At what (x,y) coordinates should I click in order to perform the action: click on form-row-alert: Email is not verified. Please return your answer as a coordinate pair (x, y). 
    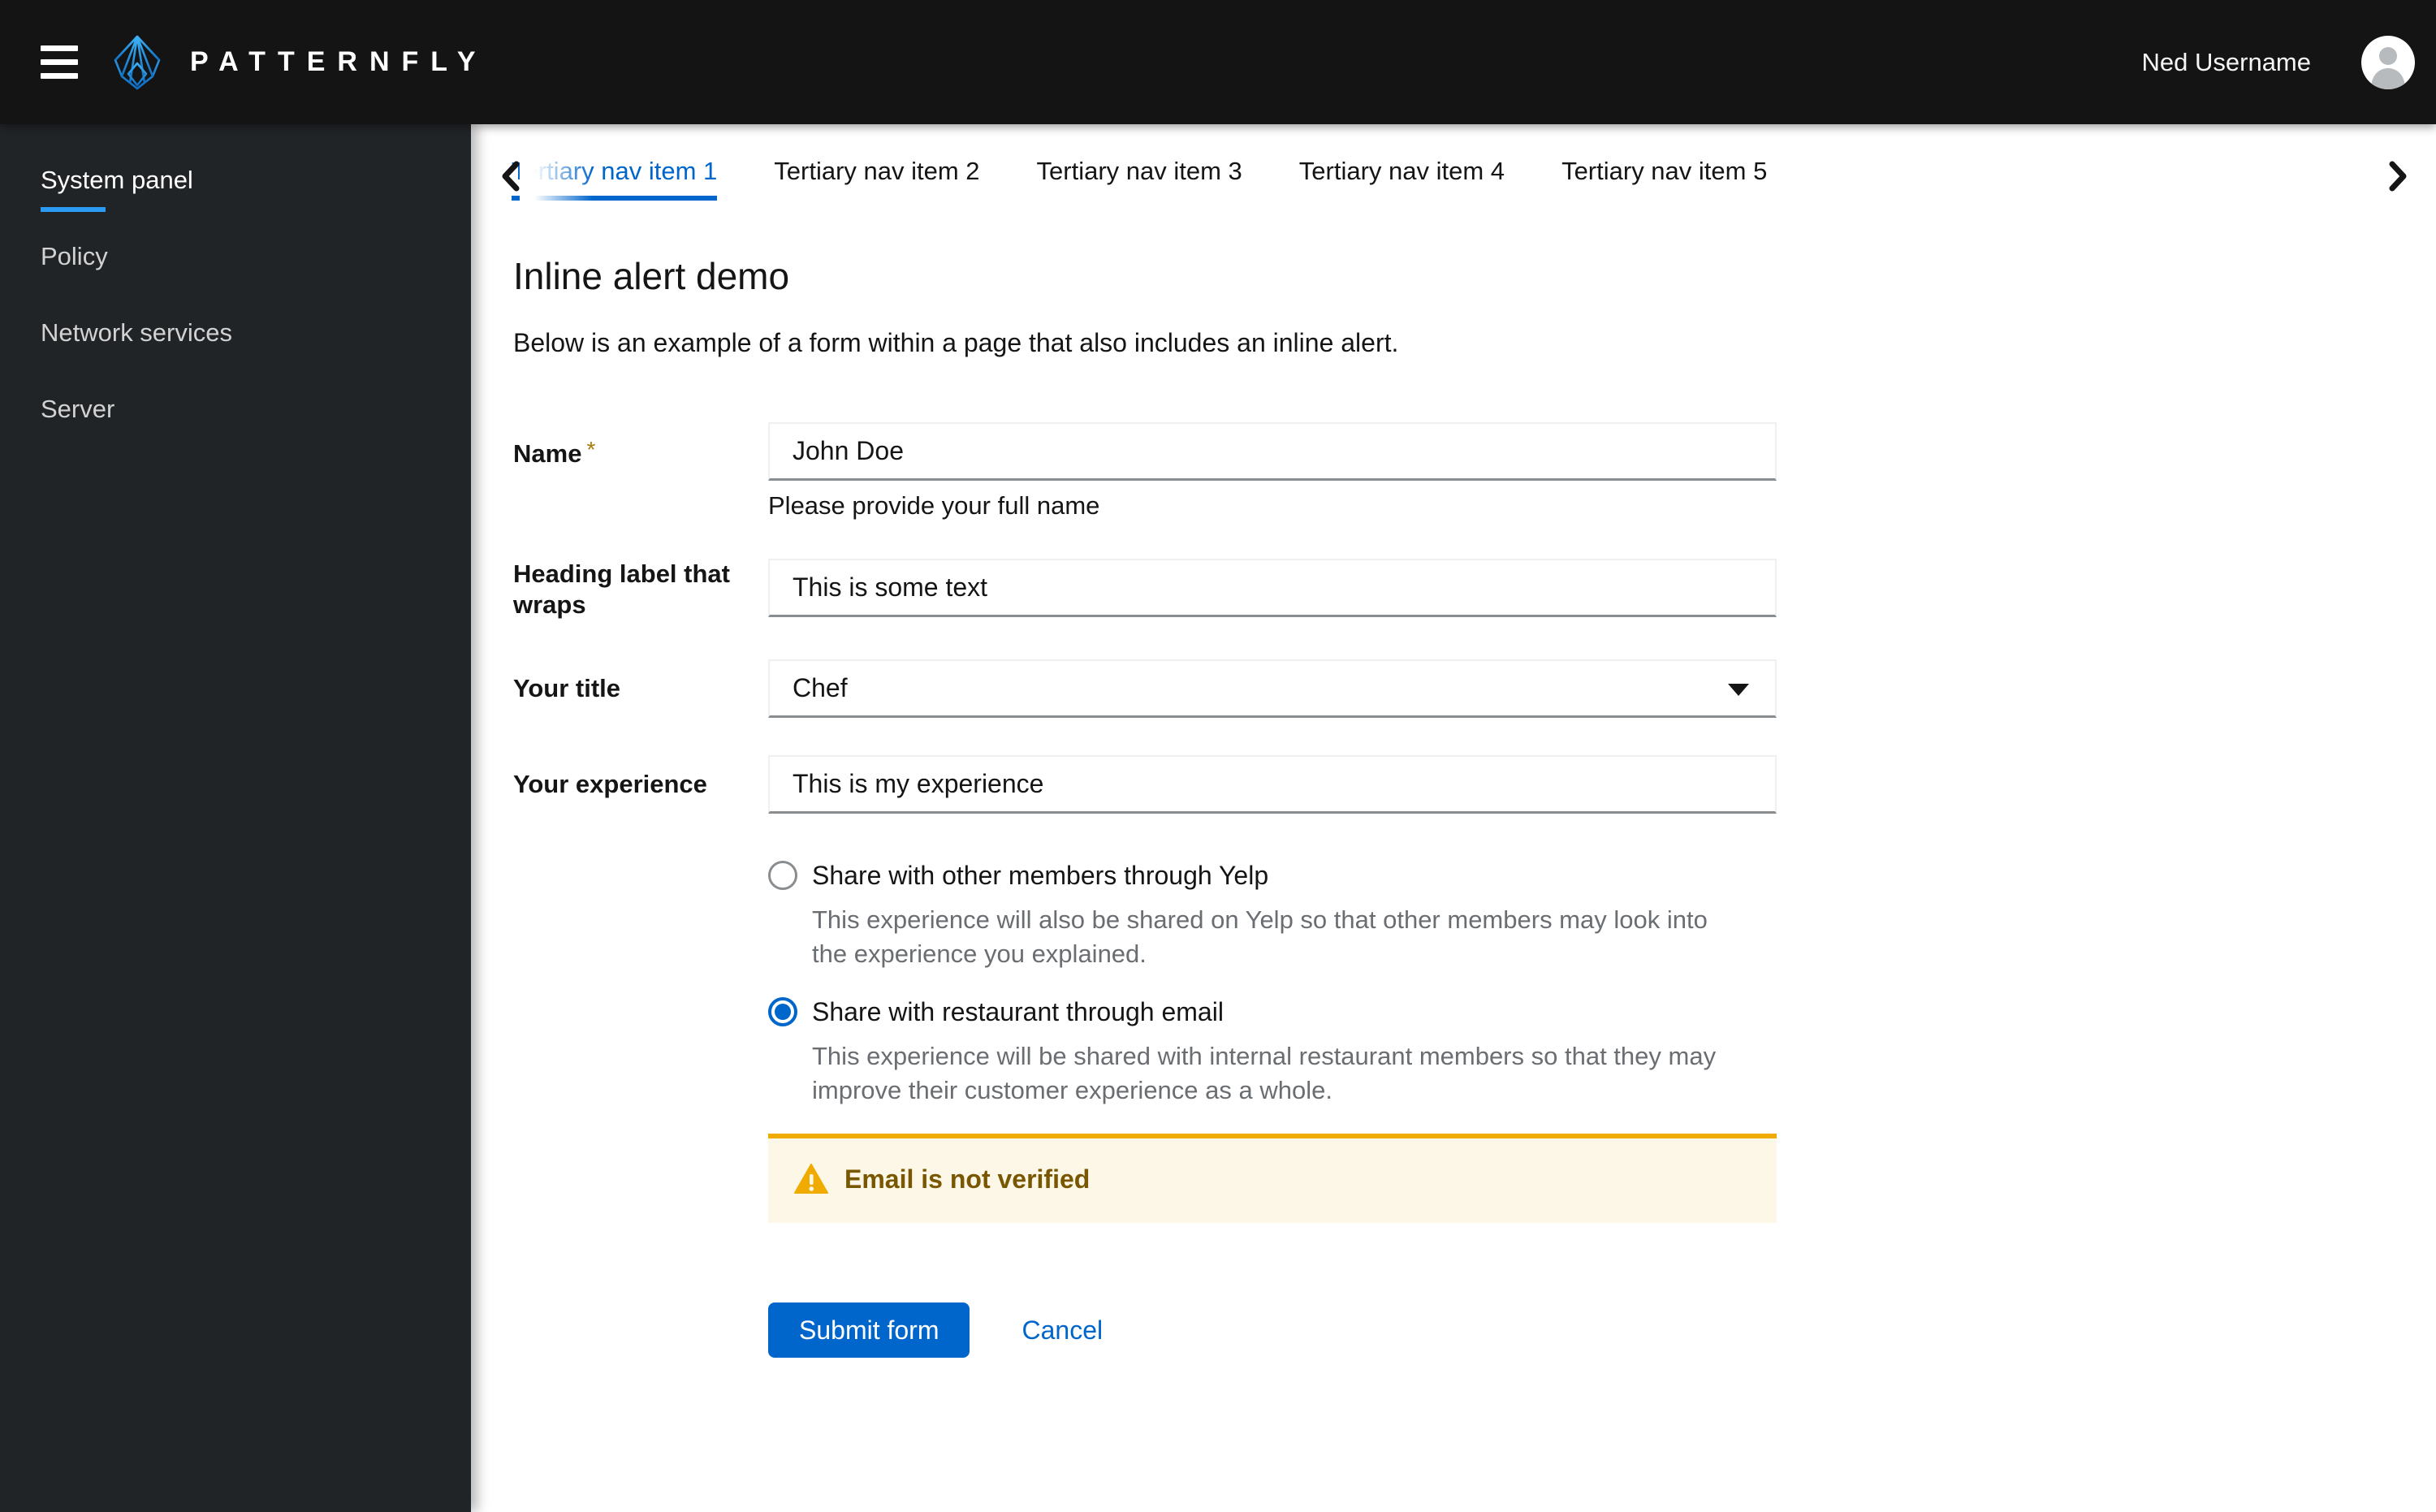
    Looking at the image, I should click on (1145, 1165).